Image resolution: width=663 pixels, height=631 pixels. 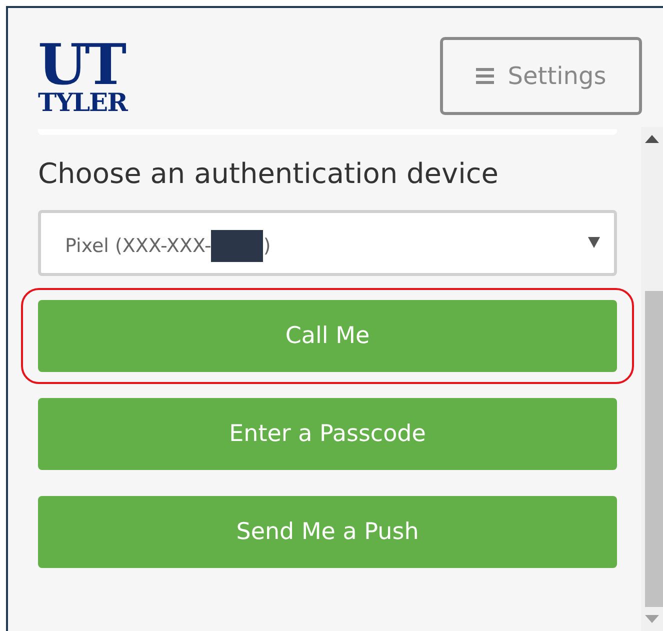 I want to click on scrollbar, so click(x=652, y=379).